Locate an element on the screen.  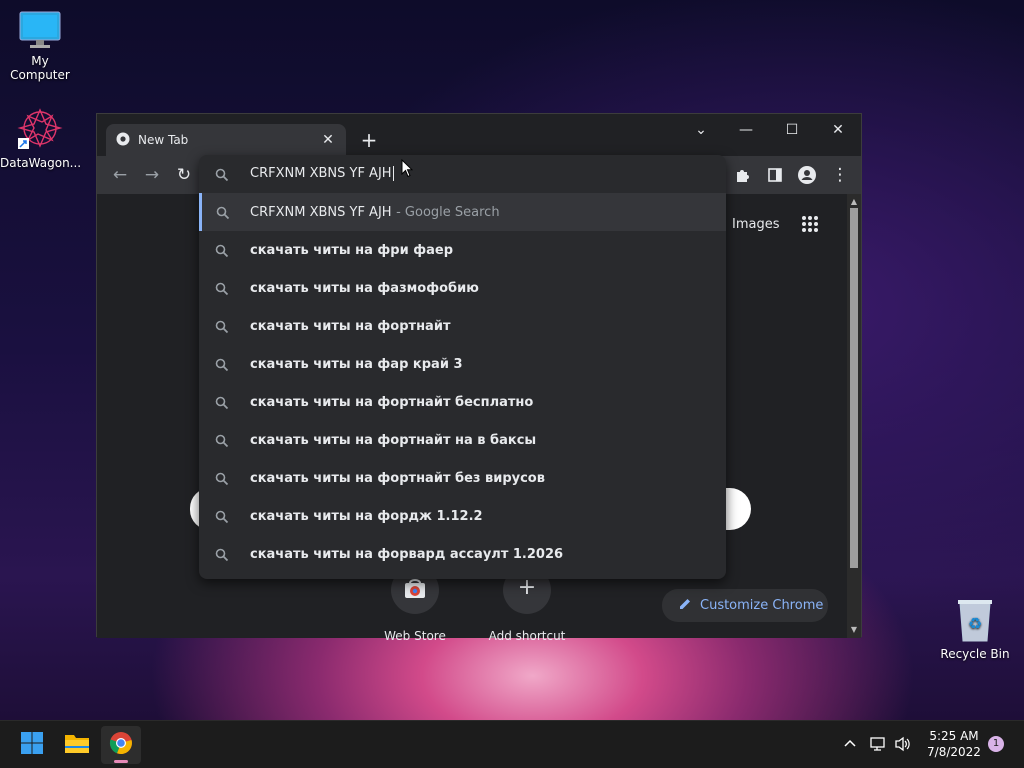
monitor-icon is located at coordinates (40, 30).